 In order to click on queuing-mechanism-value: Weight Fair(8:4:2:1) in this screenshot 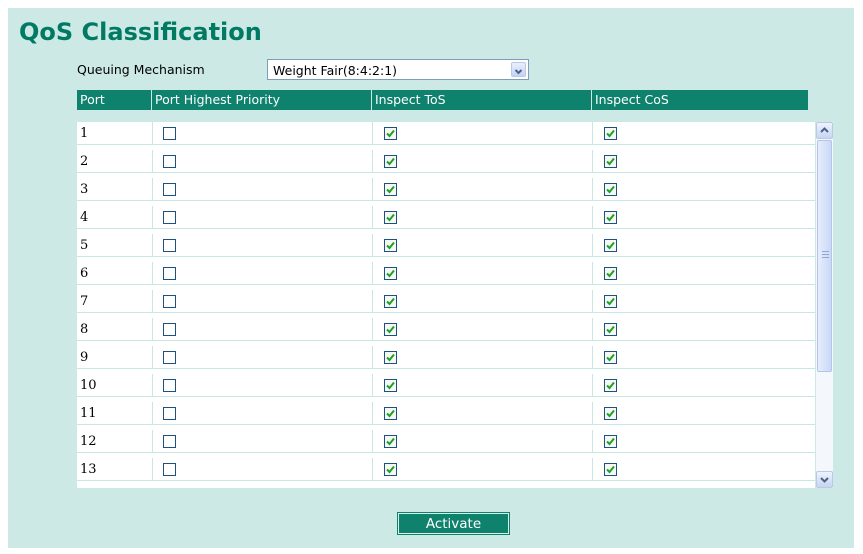, I will do `click(335, 70)`.